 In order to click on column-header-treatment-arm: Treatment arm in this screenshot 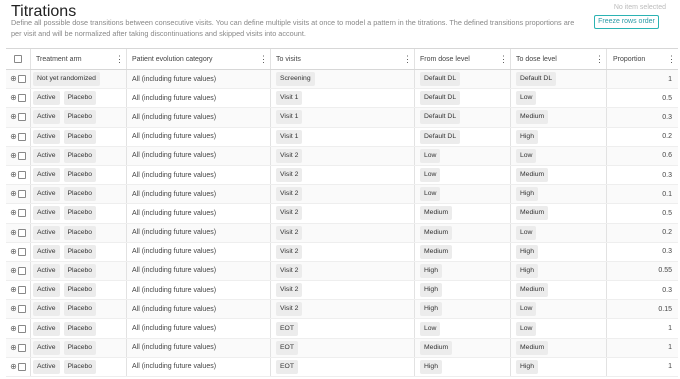, I will do `click(59, 59)`.